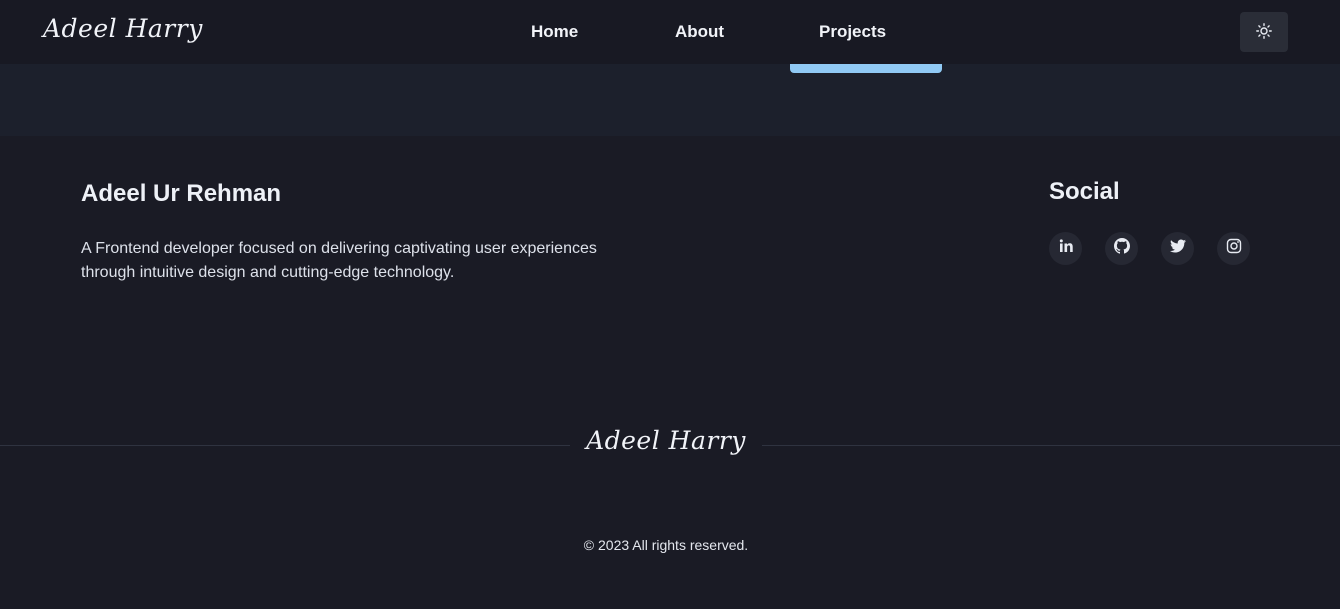 This screenshot has width=1340, height=609. I want to click on twitter-link, so click(1177, 248).